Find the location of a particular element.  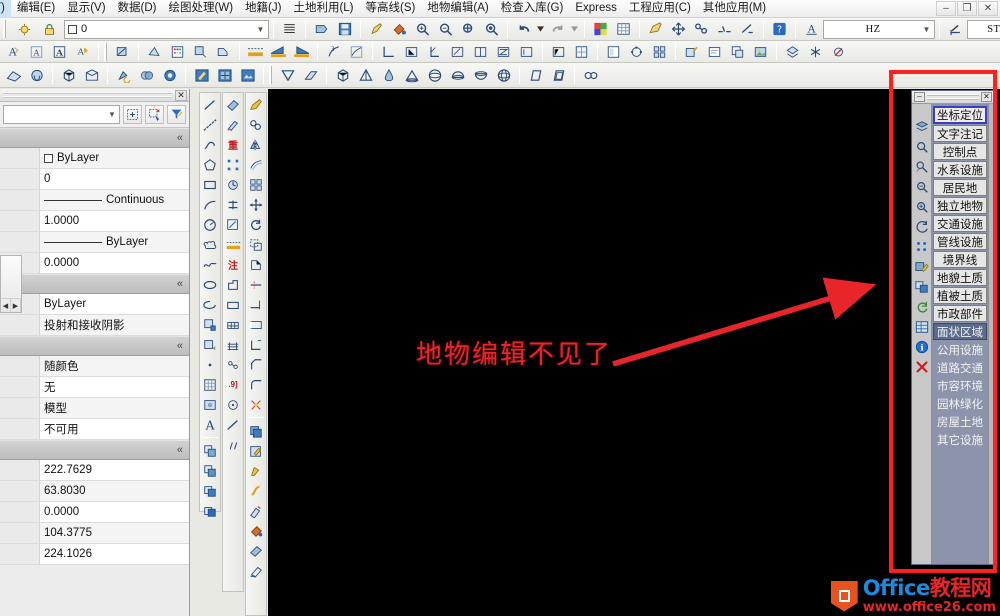

ellipse-icon is located at coordinates (210, 284).